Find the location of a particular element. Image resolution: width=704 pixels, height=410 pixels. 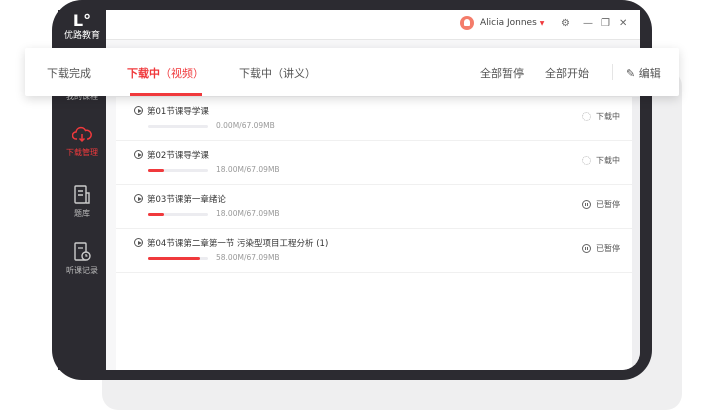

logo: L° 优路教育 is located at coordinates (82, 27).